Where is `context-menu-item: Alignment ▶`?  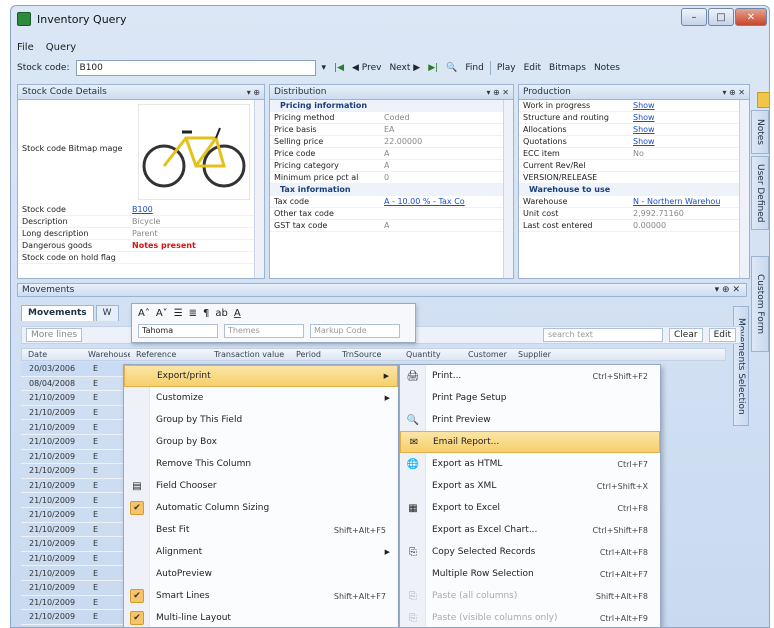
context-menu-item: Alignment ▶ is located at coordinates (261, 552).